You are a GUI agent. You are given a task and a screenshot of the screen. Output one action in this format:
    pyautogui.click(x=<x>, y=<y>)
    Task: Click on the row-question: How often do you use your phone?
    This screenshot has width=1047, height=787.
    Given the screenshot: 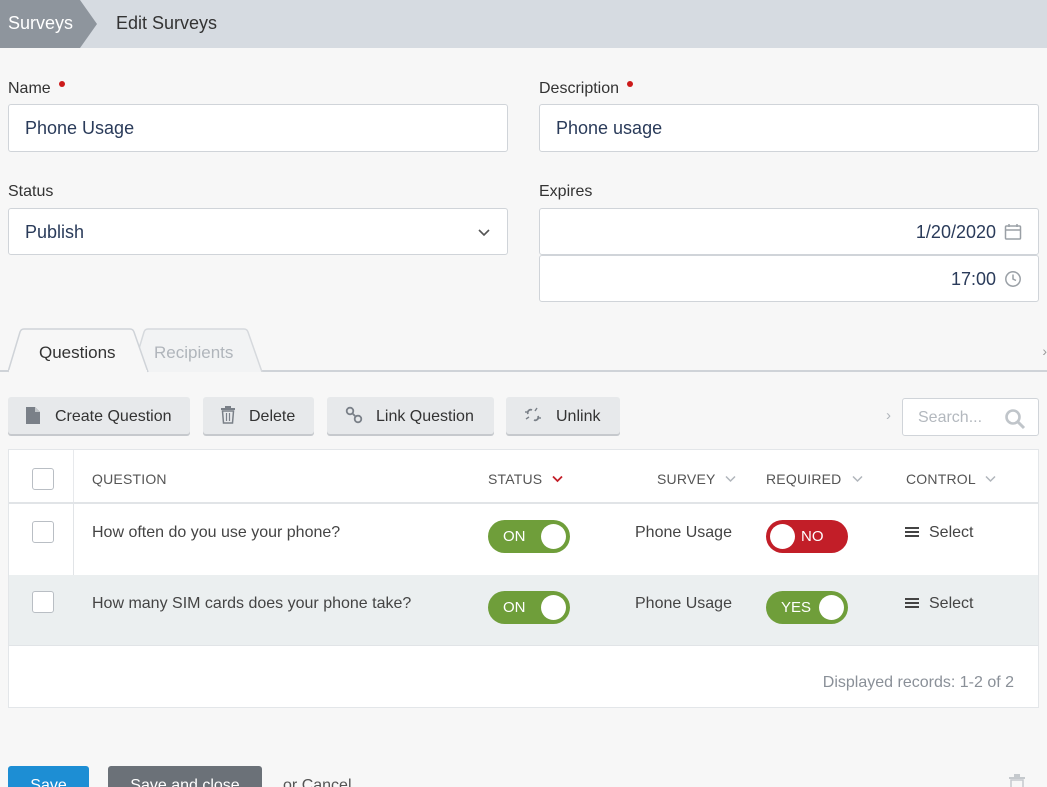 What is the action you would take?
    pyautogui.click(x=216, y=533)
    